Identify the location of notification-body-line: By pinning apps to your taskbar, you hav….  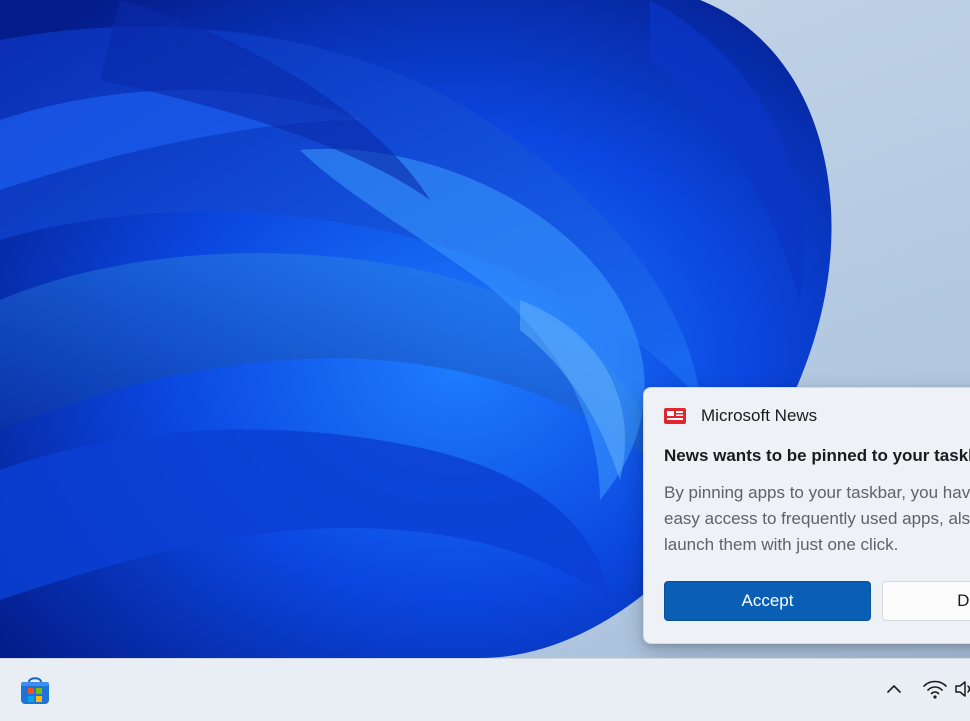
(817, 492).